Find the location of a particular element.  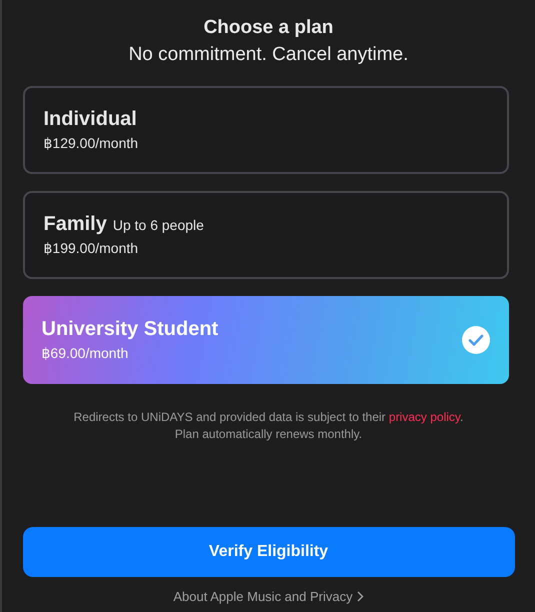

plan-card: University Student ฿69.00/month is located at coordinates (265, 340).